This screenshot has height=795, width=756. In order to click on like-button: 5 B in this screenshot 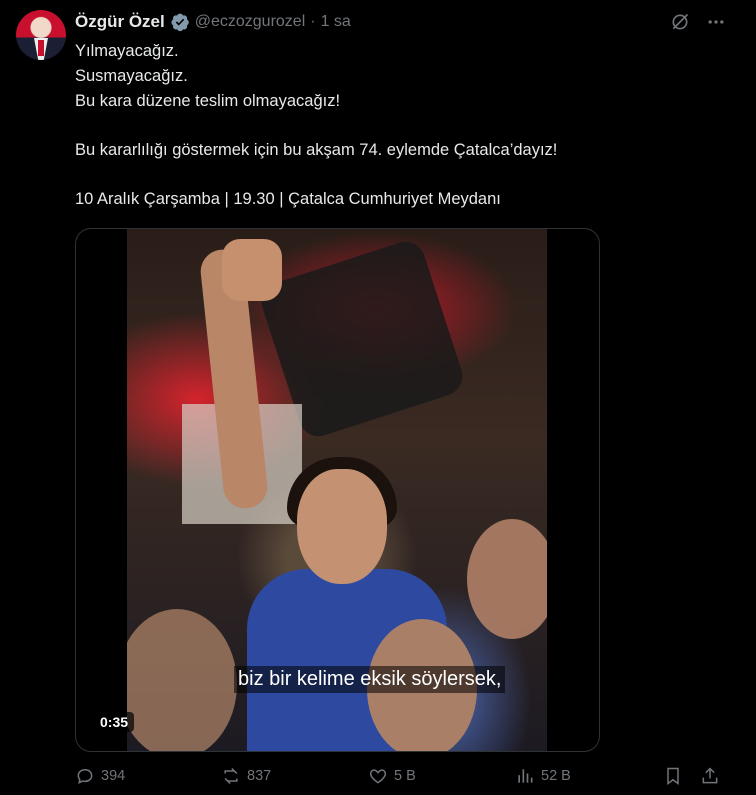, I will do `click(392, 776)`.